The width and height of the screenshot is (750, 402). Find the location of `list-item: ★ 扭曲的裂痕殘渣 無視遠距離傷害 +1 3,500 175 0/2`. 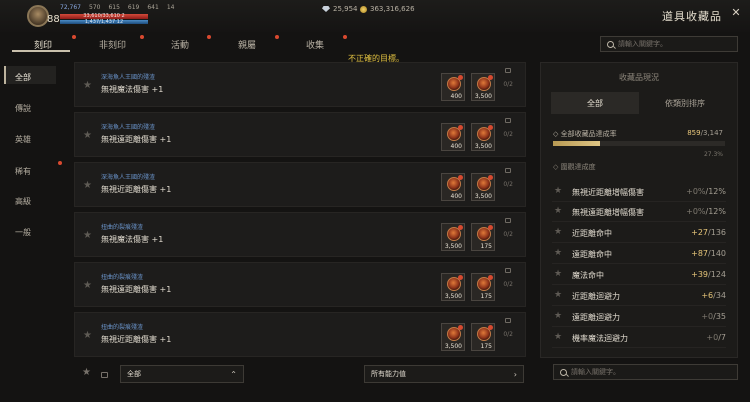

list-item: ★ 扭曲的裂痕殘渣 無視遠距離傷害 +1 3,500 175 0/2 is located at coordinates (300, 284).